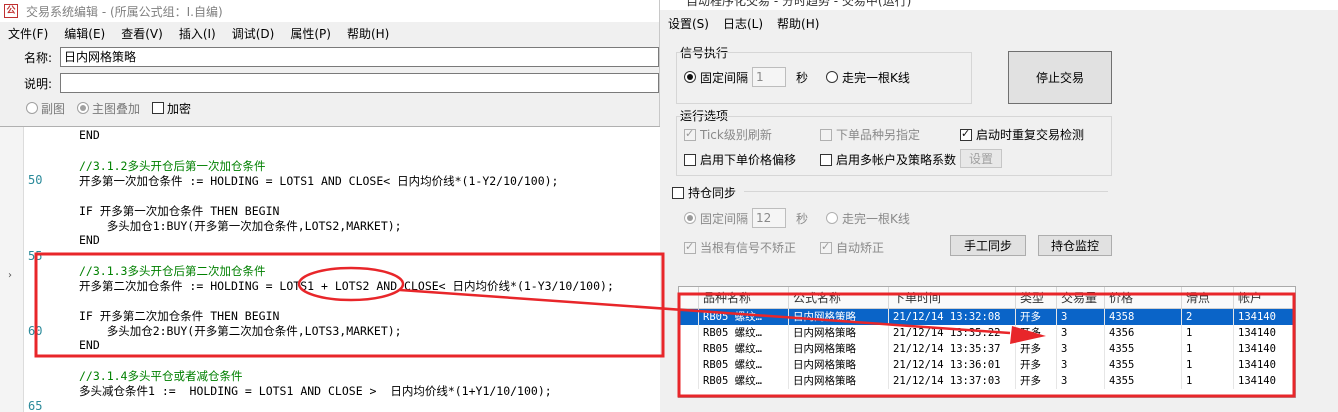 Image resolution: width=1338 pixels, height=412 pixels. What do you see at coordinates (926, 191) in the screenshot?
I see `sync-divider` at bounding box center [926, 191].